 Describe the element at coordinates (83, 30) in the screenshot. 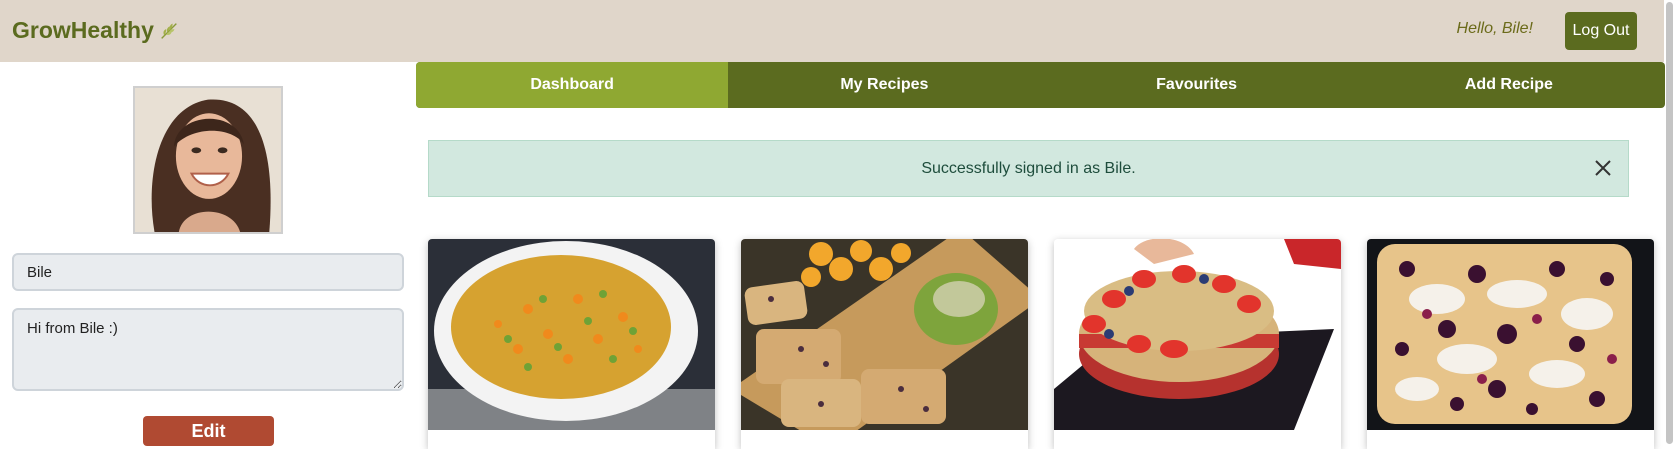

I see `brand-name: GrowHealthy` at that location.